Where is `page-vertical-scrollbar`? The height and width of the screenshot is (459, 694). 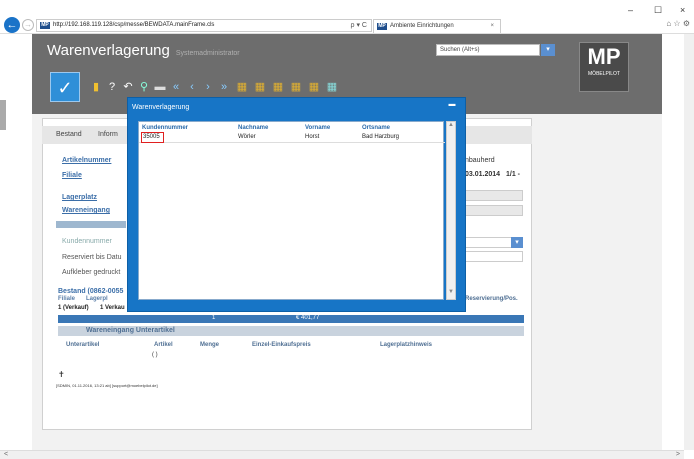 page-vertical-scrollbar is located at coordinates (689, 242).